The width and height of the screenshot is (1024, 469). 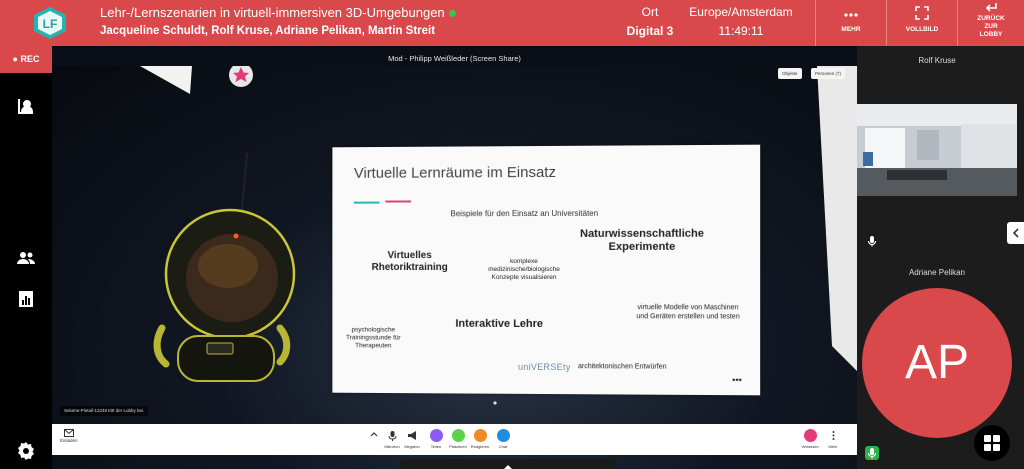 What do you see at coordinates (454, 58) in the screenshot?
I see `stage-title: Mod - Philipp Weißleder (Screen Share)` at bounding box center [454, 58].